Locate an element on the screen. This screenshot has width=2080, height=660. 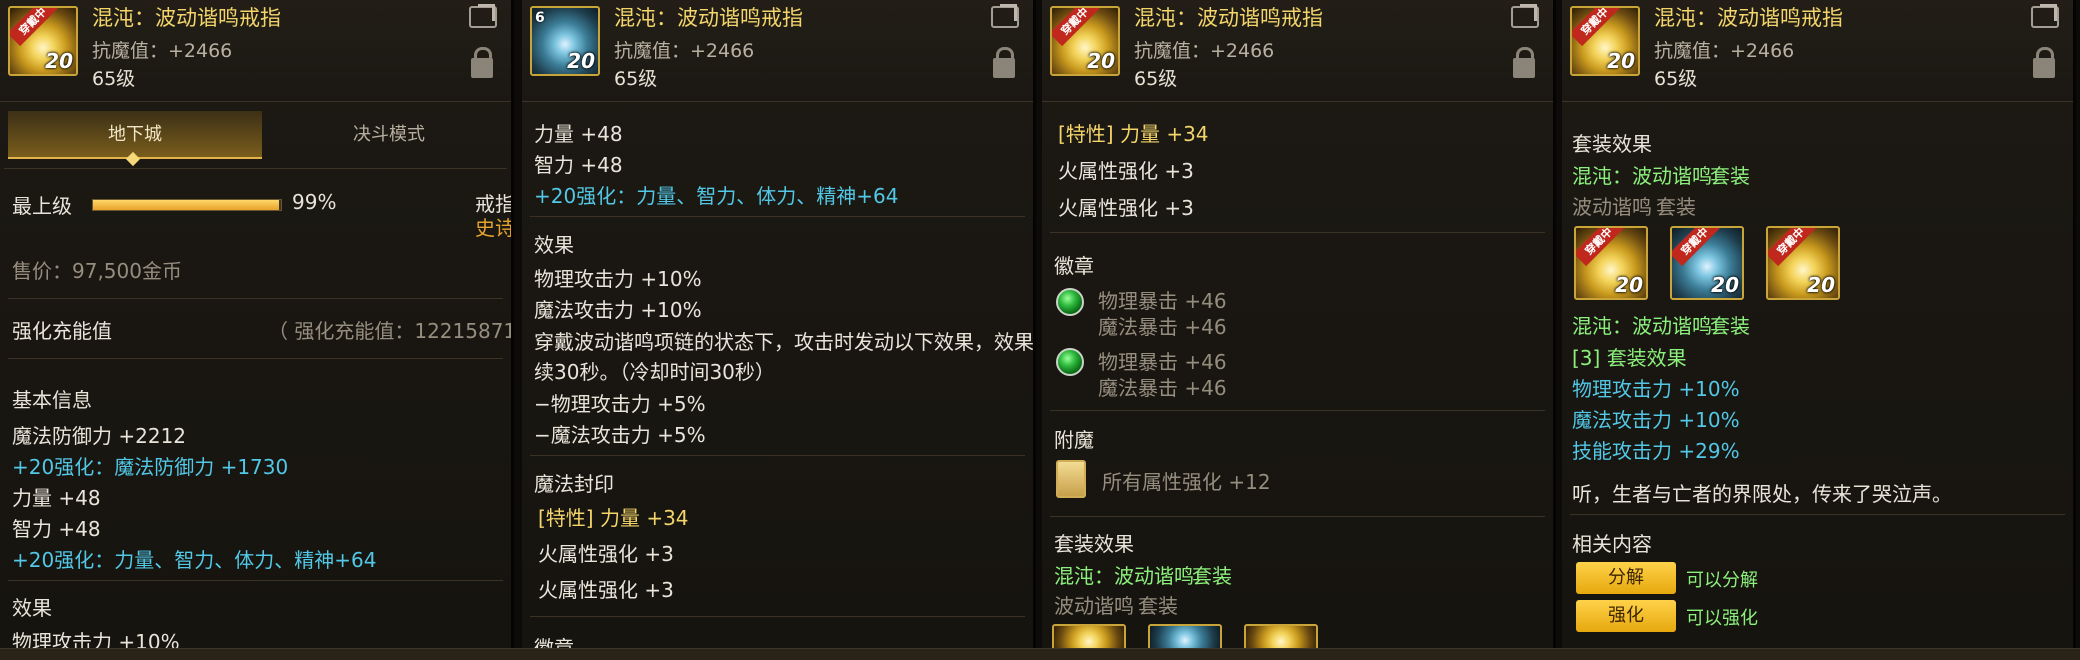
enchant-card-icon is located at coordinates (1071, 479).